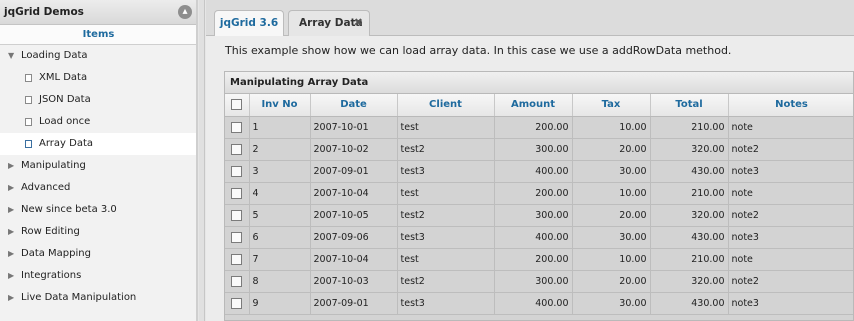  What do you see at coordinates (98, 232) in the screenshot?
I see `sidebar-item: ▶ Row Editing` at bounding box center [98, 232].